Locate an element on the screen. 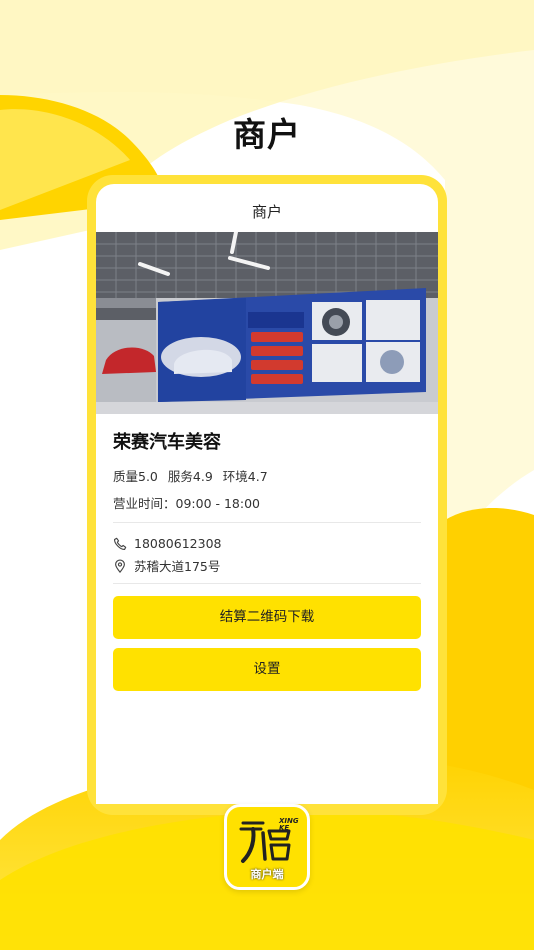  svg-text: KE is located at coordinates (284, 828).